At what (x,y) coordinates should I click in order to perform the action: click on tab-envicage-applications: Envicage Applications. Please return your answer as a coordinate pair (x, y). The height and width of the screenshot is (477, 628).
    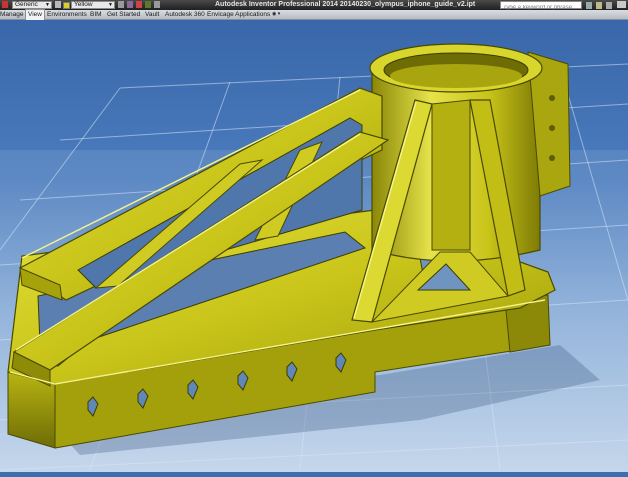
    Looking at the image, I should click on (238, 14).